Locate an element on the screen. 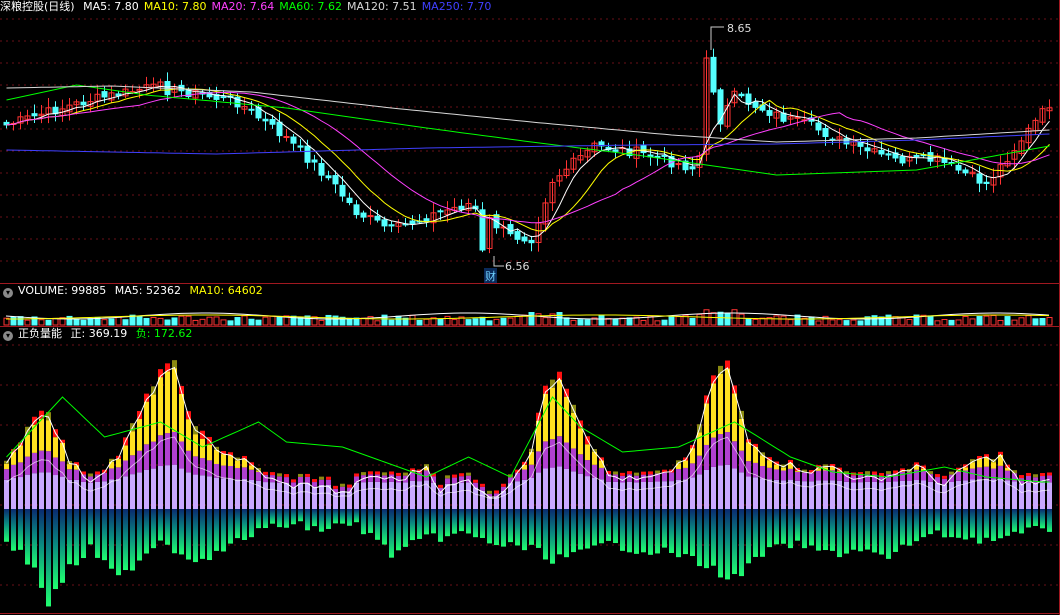  financial-report-marker: 财 is located at coordinates (490, 275).